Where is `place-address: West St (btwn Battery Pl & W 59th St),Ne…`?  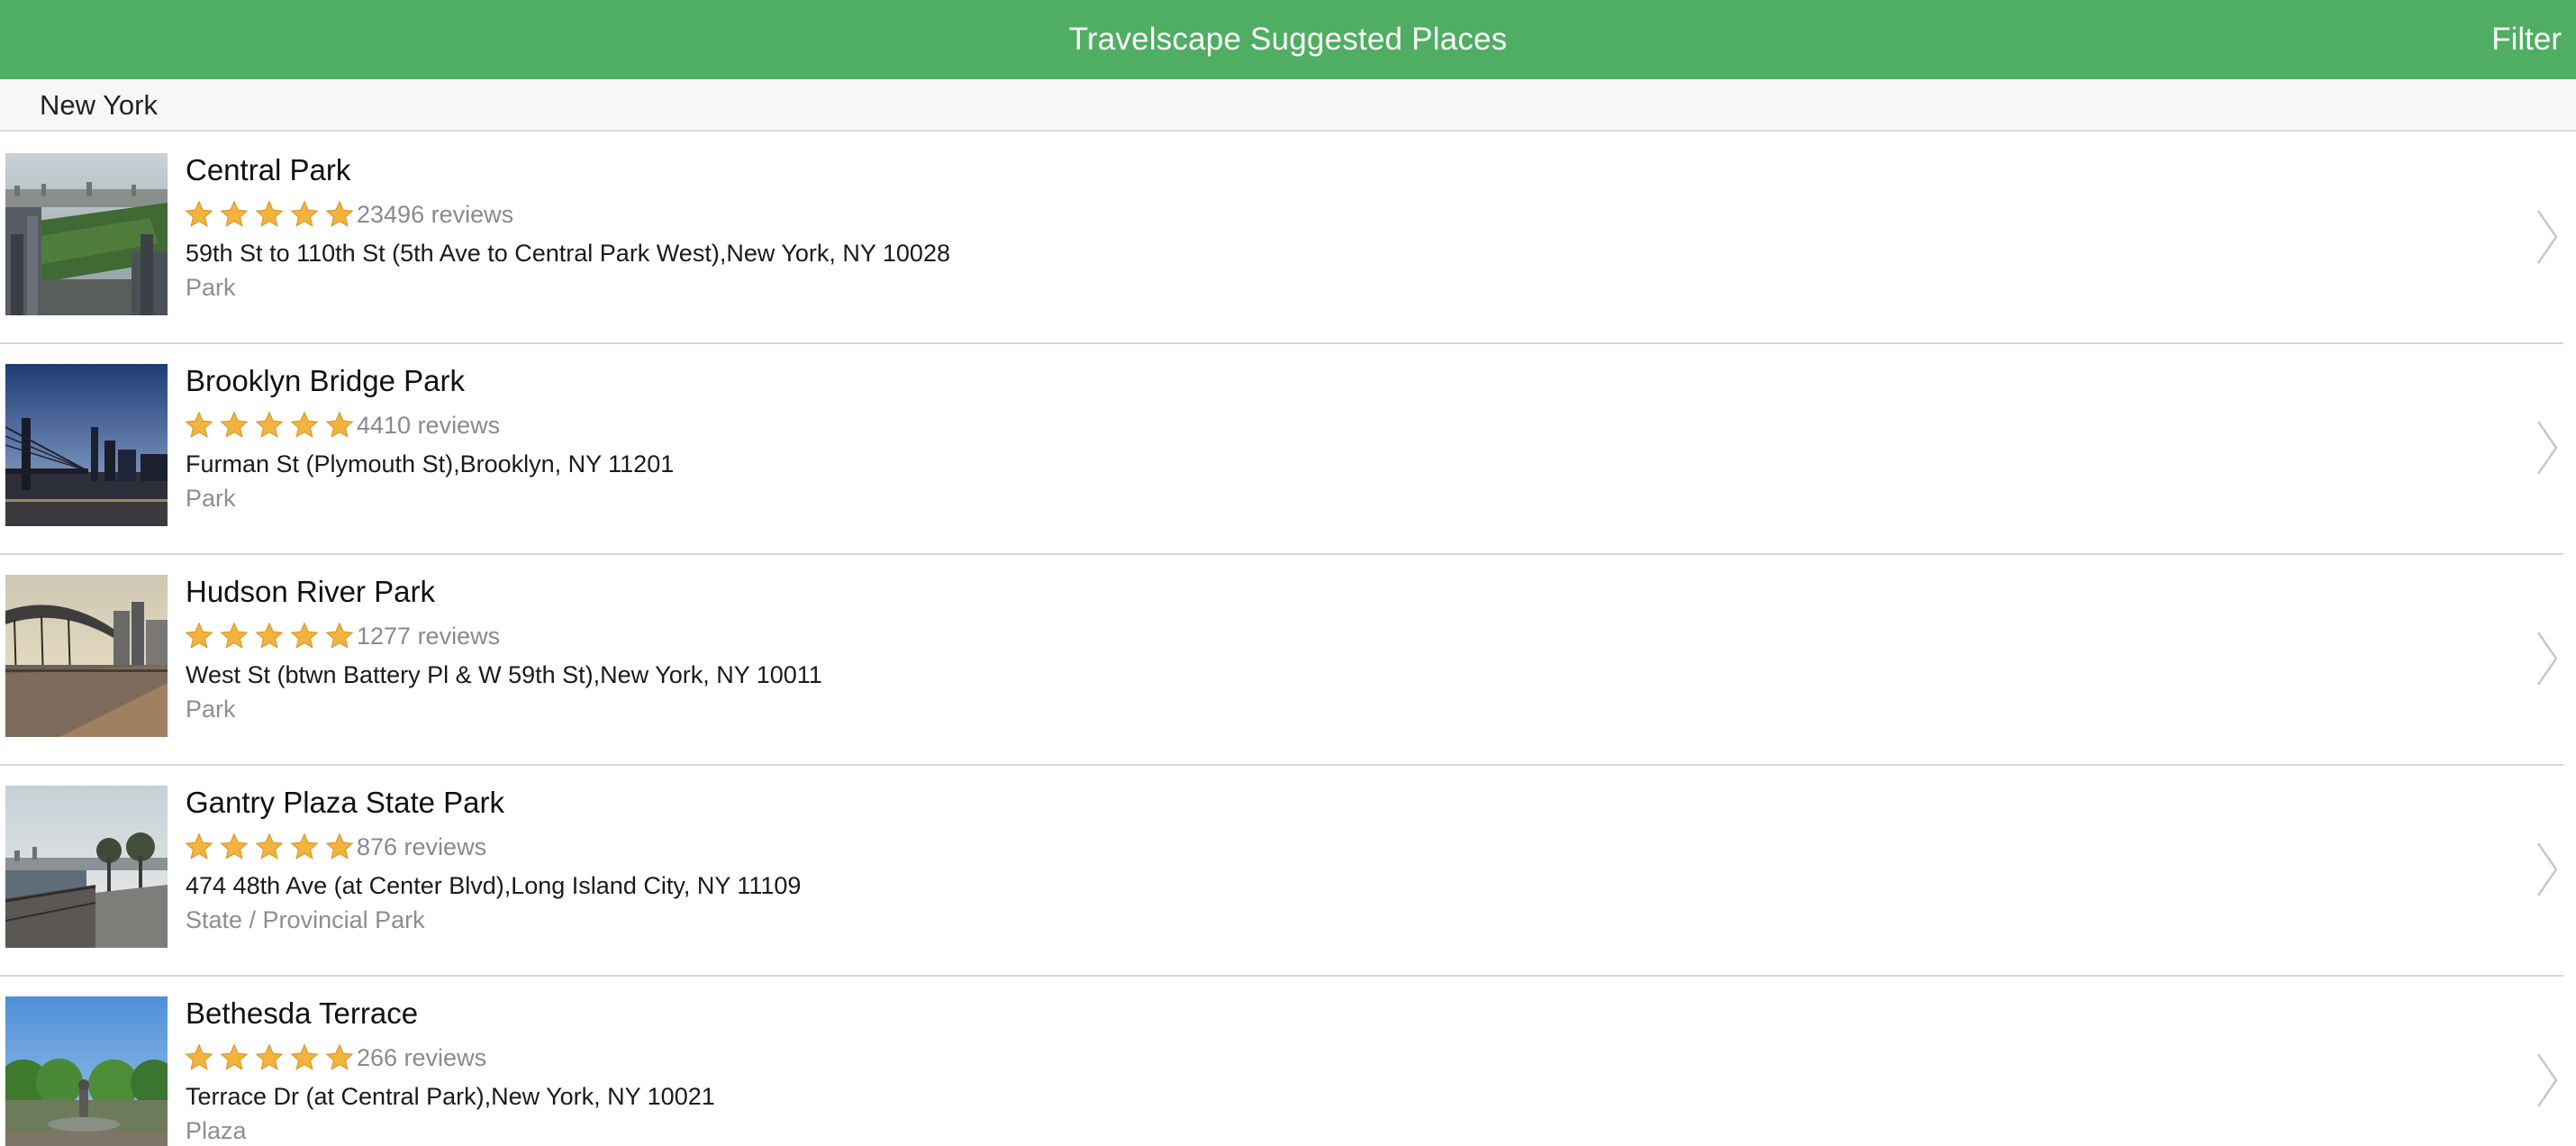 place-address: West St (btwn Battery Pl & W 59th St),Ne… is located at coordinates (504, 674).